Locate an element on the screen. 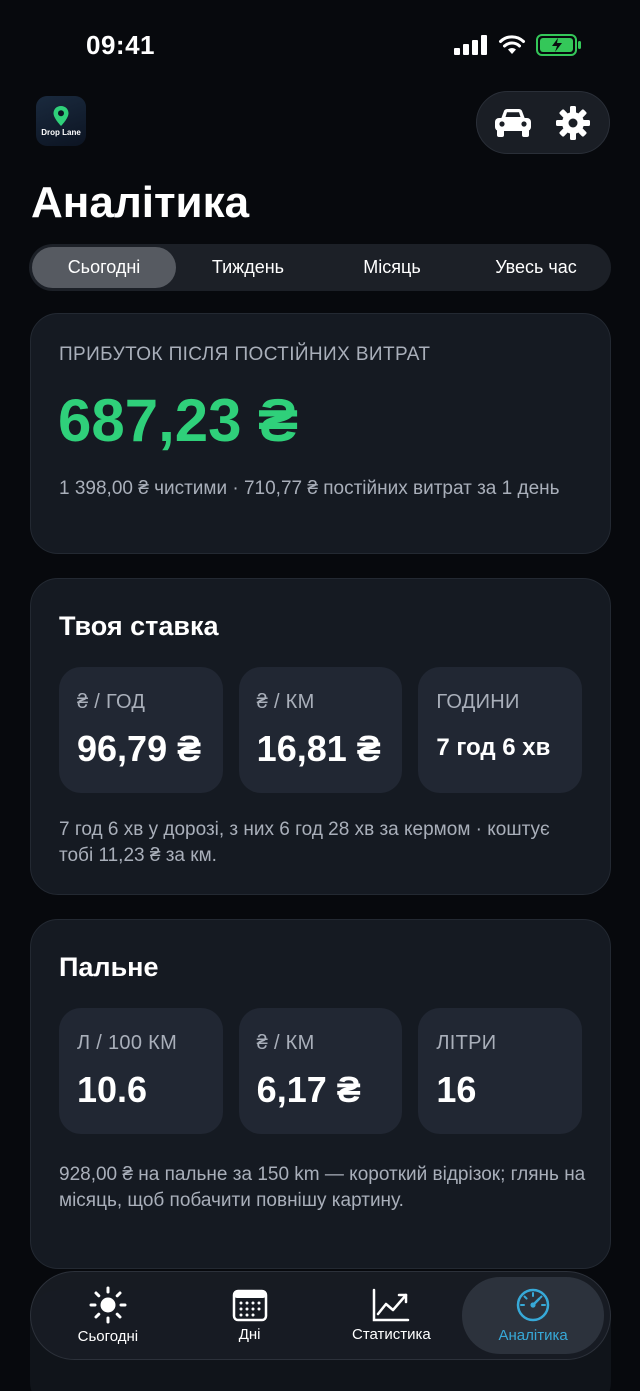 The image size is (640, 1391). stat-value: 10.6 is located at coordinates (112, 1089).